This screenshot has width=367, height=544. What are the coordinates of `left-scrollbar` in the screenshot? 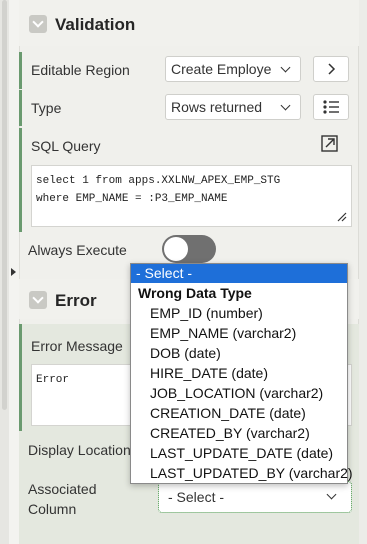 It's located at (4, 205).